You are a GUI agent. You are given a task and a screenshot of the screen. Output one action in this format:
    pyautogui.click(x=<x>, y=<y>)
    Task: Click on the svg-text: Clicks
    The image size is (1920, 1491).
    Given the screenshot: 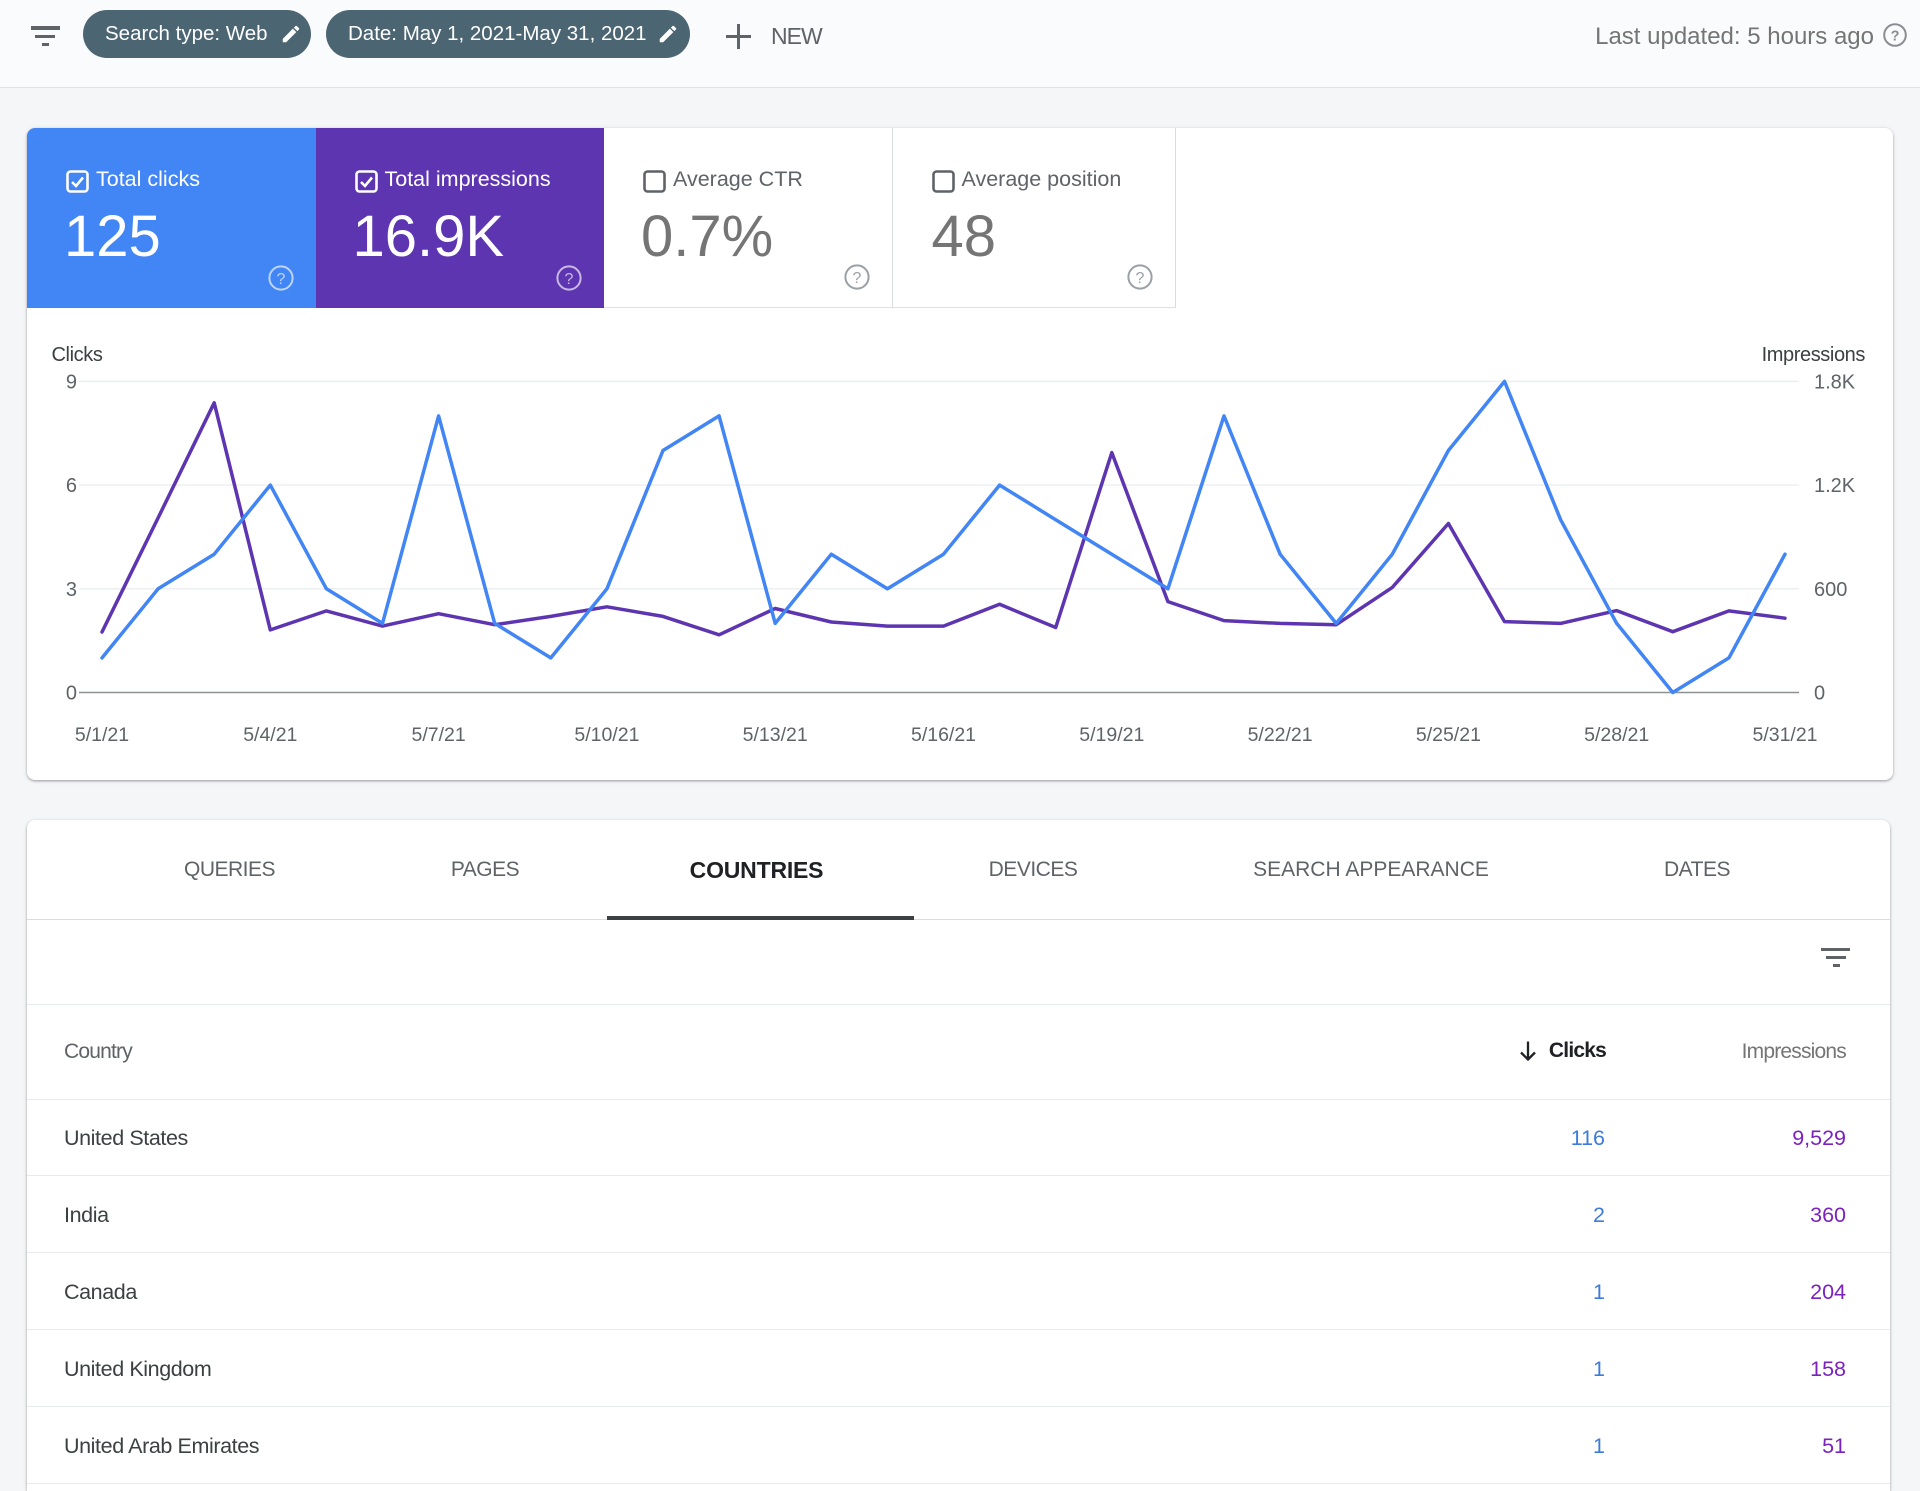 What is the action you would take?
    pyautogui.click(x=77, y=355)
    